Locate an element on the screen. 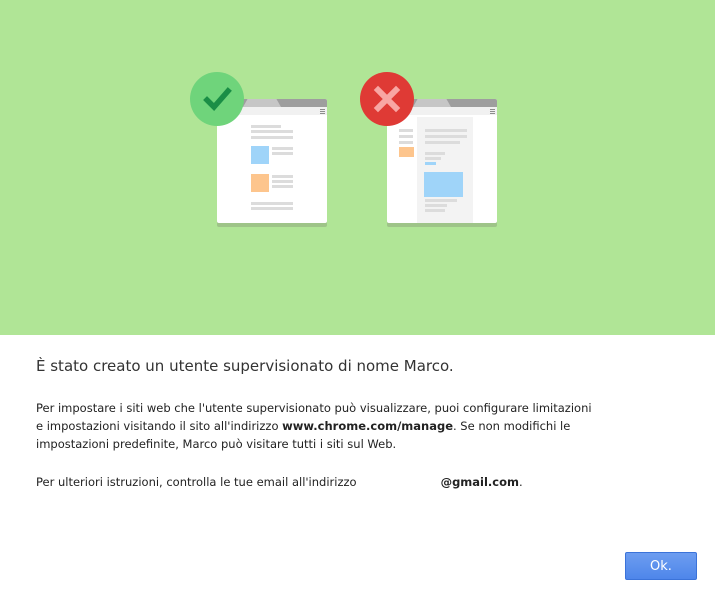 This screenshot has height=599, width=715. cross-icon is located at coordinates (387, 99).